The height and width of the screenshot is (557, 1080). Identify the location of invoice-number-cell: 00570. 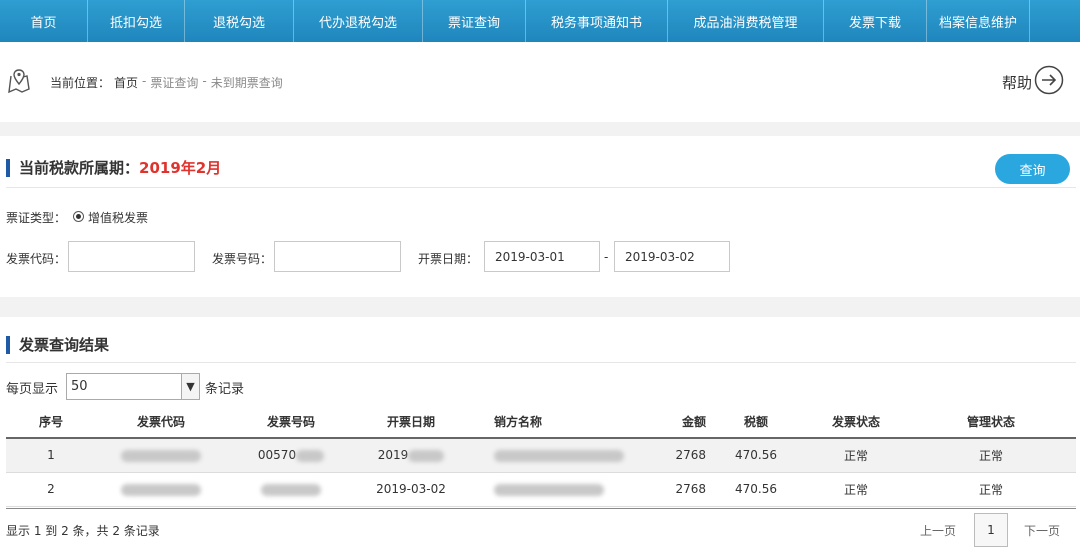
(291, 455).